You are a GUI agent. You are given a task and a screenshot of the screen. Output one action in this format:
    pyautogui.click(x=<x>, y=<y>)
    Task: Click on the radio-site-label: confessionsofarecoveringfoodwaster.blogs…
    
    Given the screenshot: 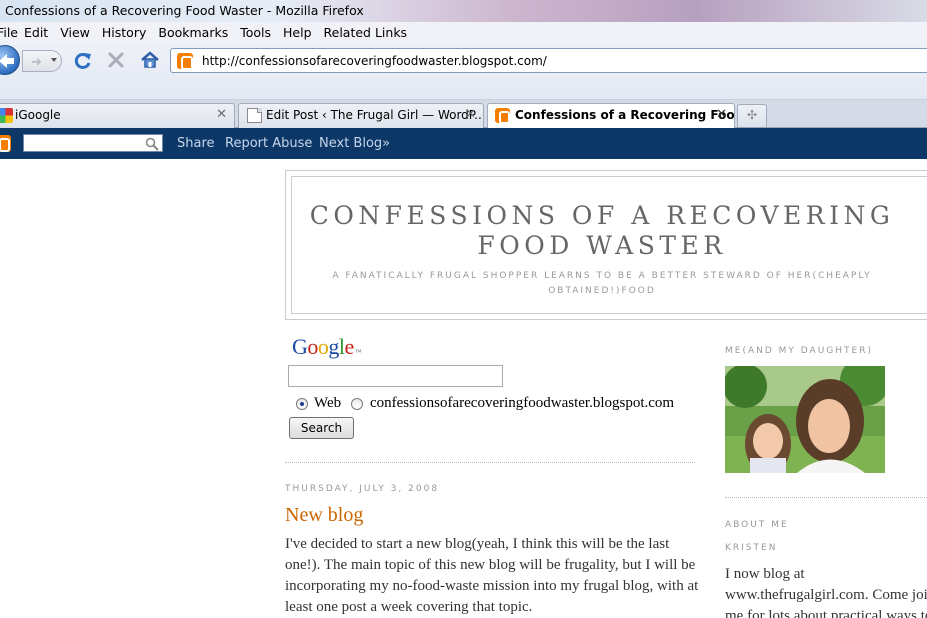 What is the action you would take?
    pyautogui.click(x=522, y=403)
    